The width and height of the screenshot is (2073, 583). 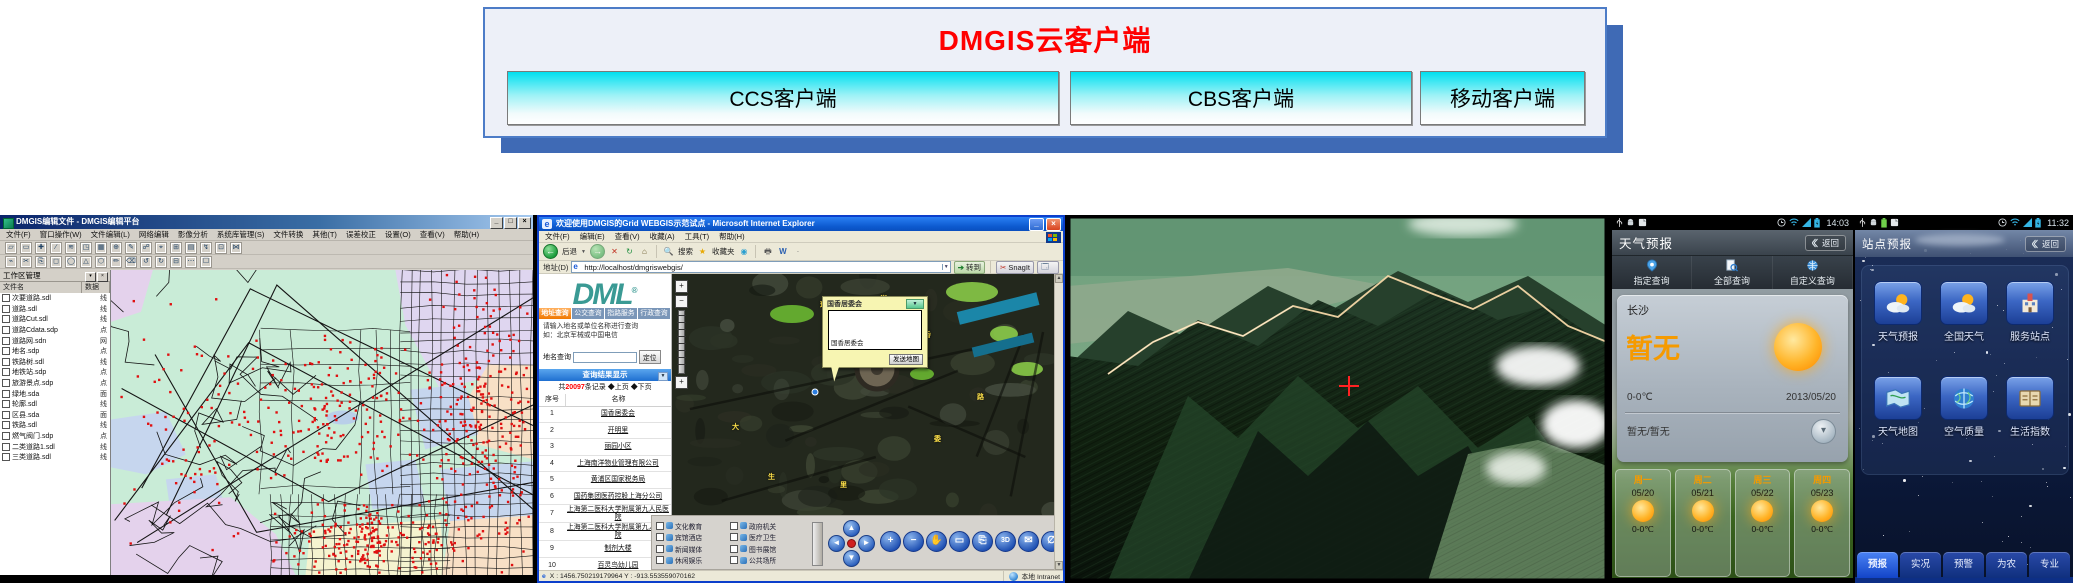 What do you see at coordinates (836, 543) in the screenshot?
I see `pan-left-button: ◄` at bounding box center [836, 543].